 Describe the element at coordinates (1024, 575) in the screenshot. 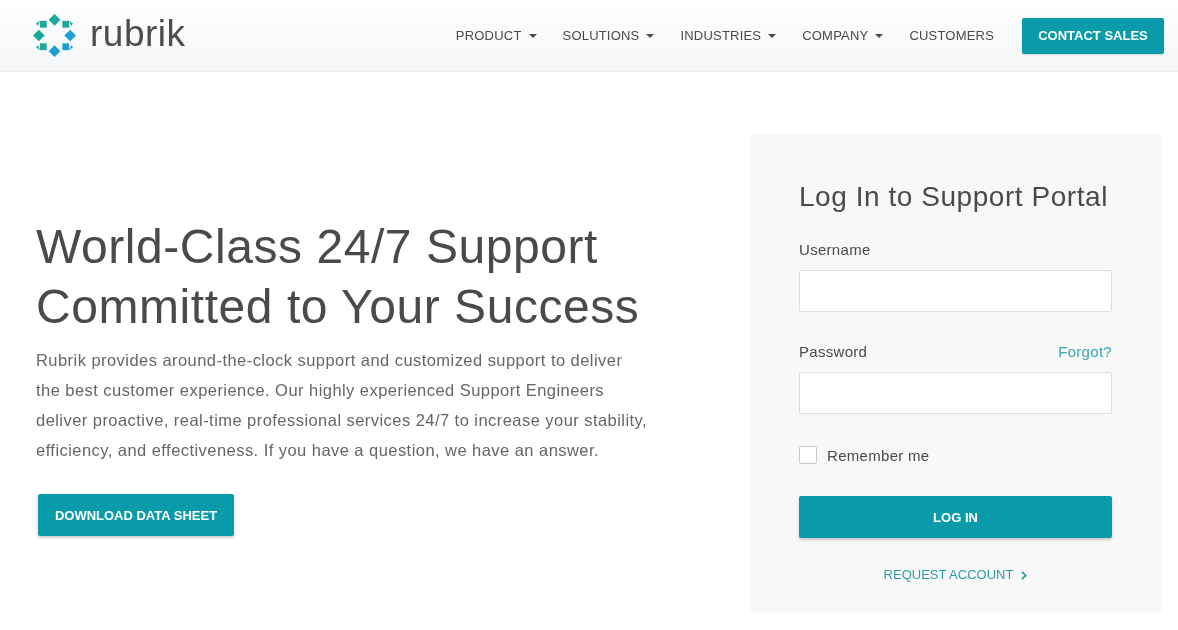

I see `chevron-right-icon` at that location.